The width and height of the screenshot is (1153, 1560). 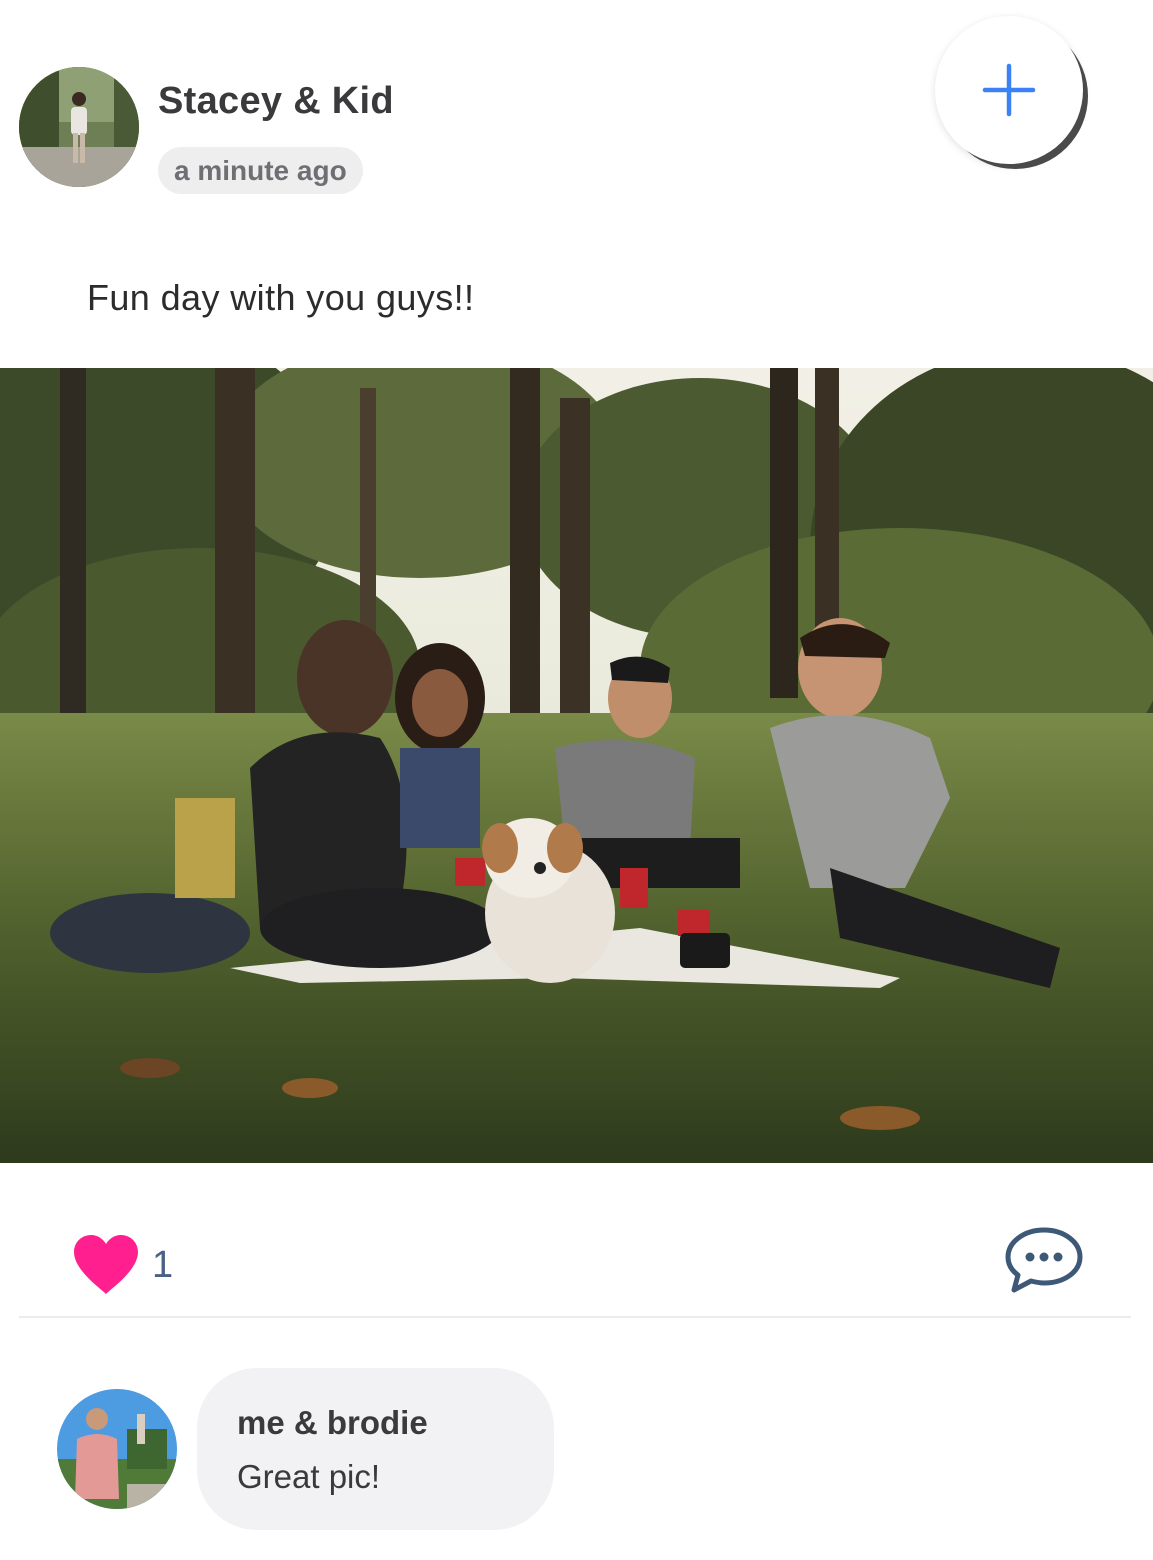 I want to click on author-avatar, so click(x=79, y=127).